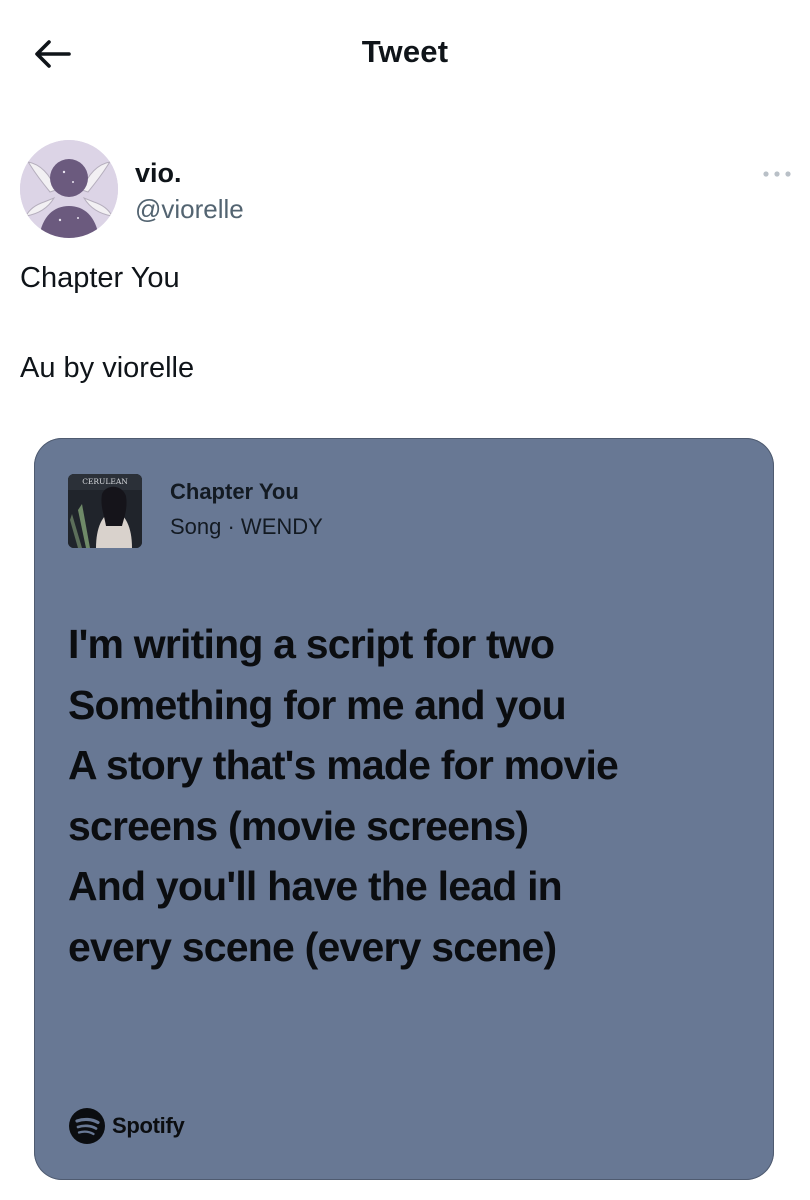  What do you see at coordinates (189, 209) in the screenshot?
I see `user-handle: @viorelle` at bounding box center [189, 209].